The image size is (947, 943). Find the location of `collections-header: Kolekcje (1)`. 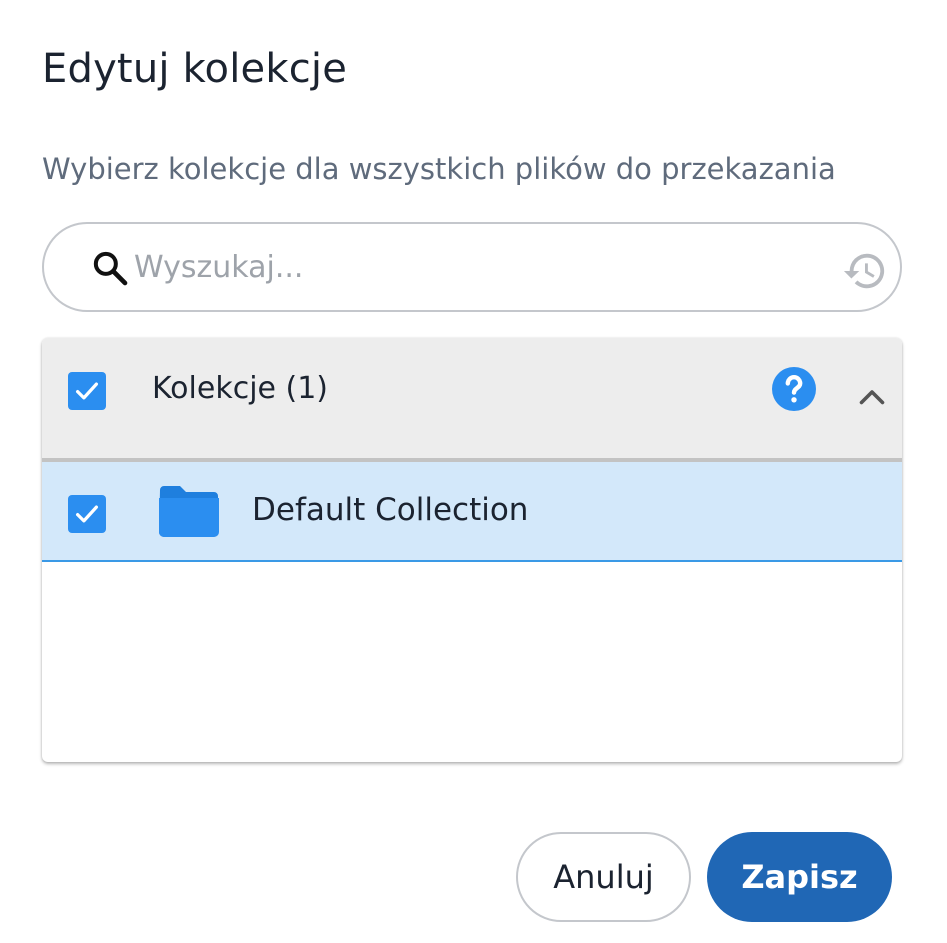

collections-header: Kolekcje (1) is located at coordinates (472, 400).